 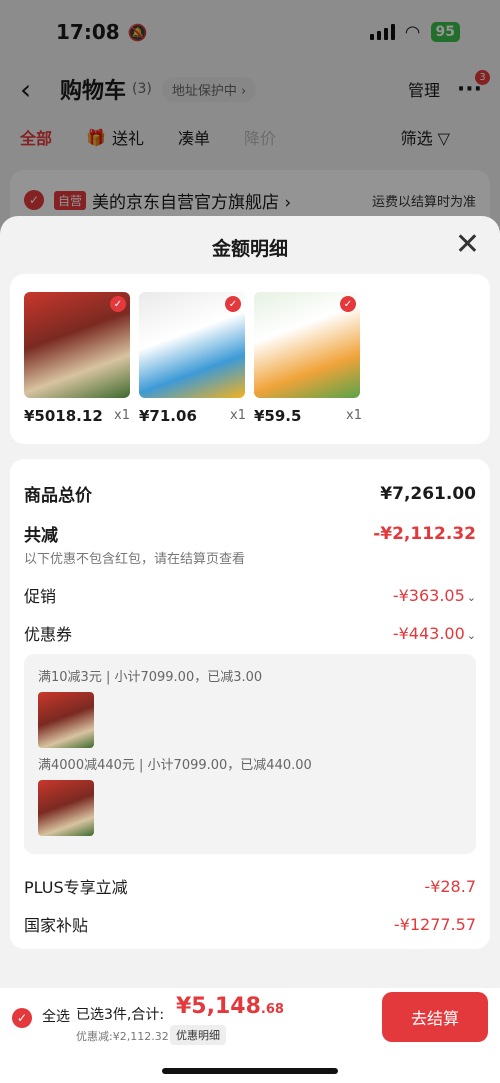 I want to click on total-row: 商品总价 ¥7,261.00, so click(x=250, y=494).